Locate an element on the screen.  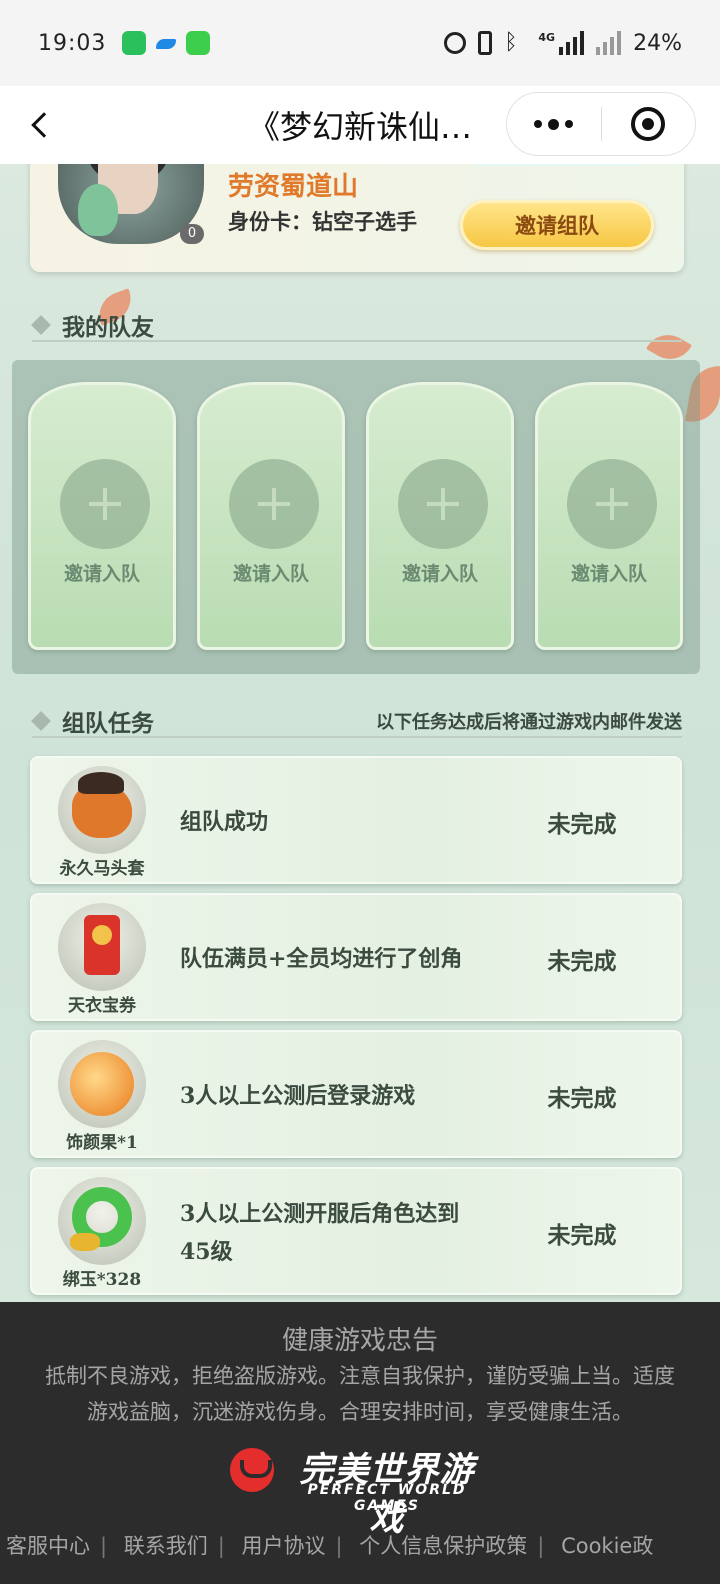
task-description: 3人以上公测开服后角色达到45级 is located at coordinates (320, 1233).